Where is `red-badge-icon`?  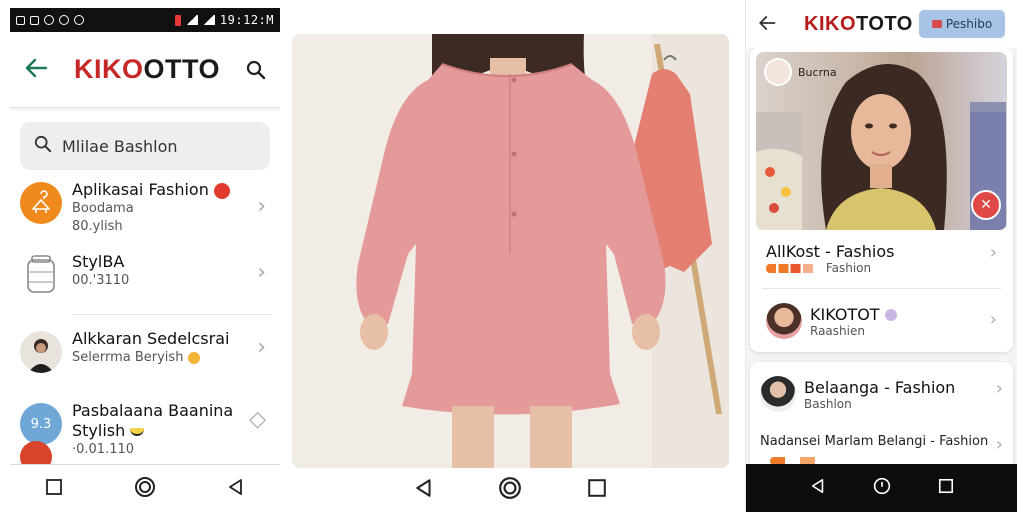
red-badge-icon is located at coordinates (221, 190).